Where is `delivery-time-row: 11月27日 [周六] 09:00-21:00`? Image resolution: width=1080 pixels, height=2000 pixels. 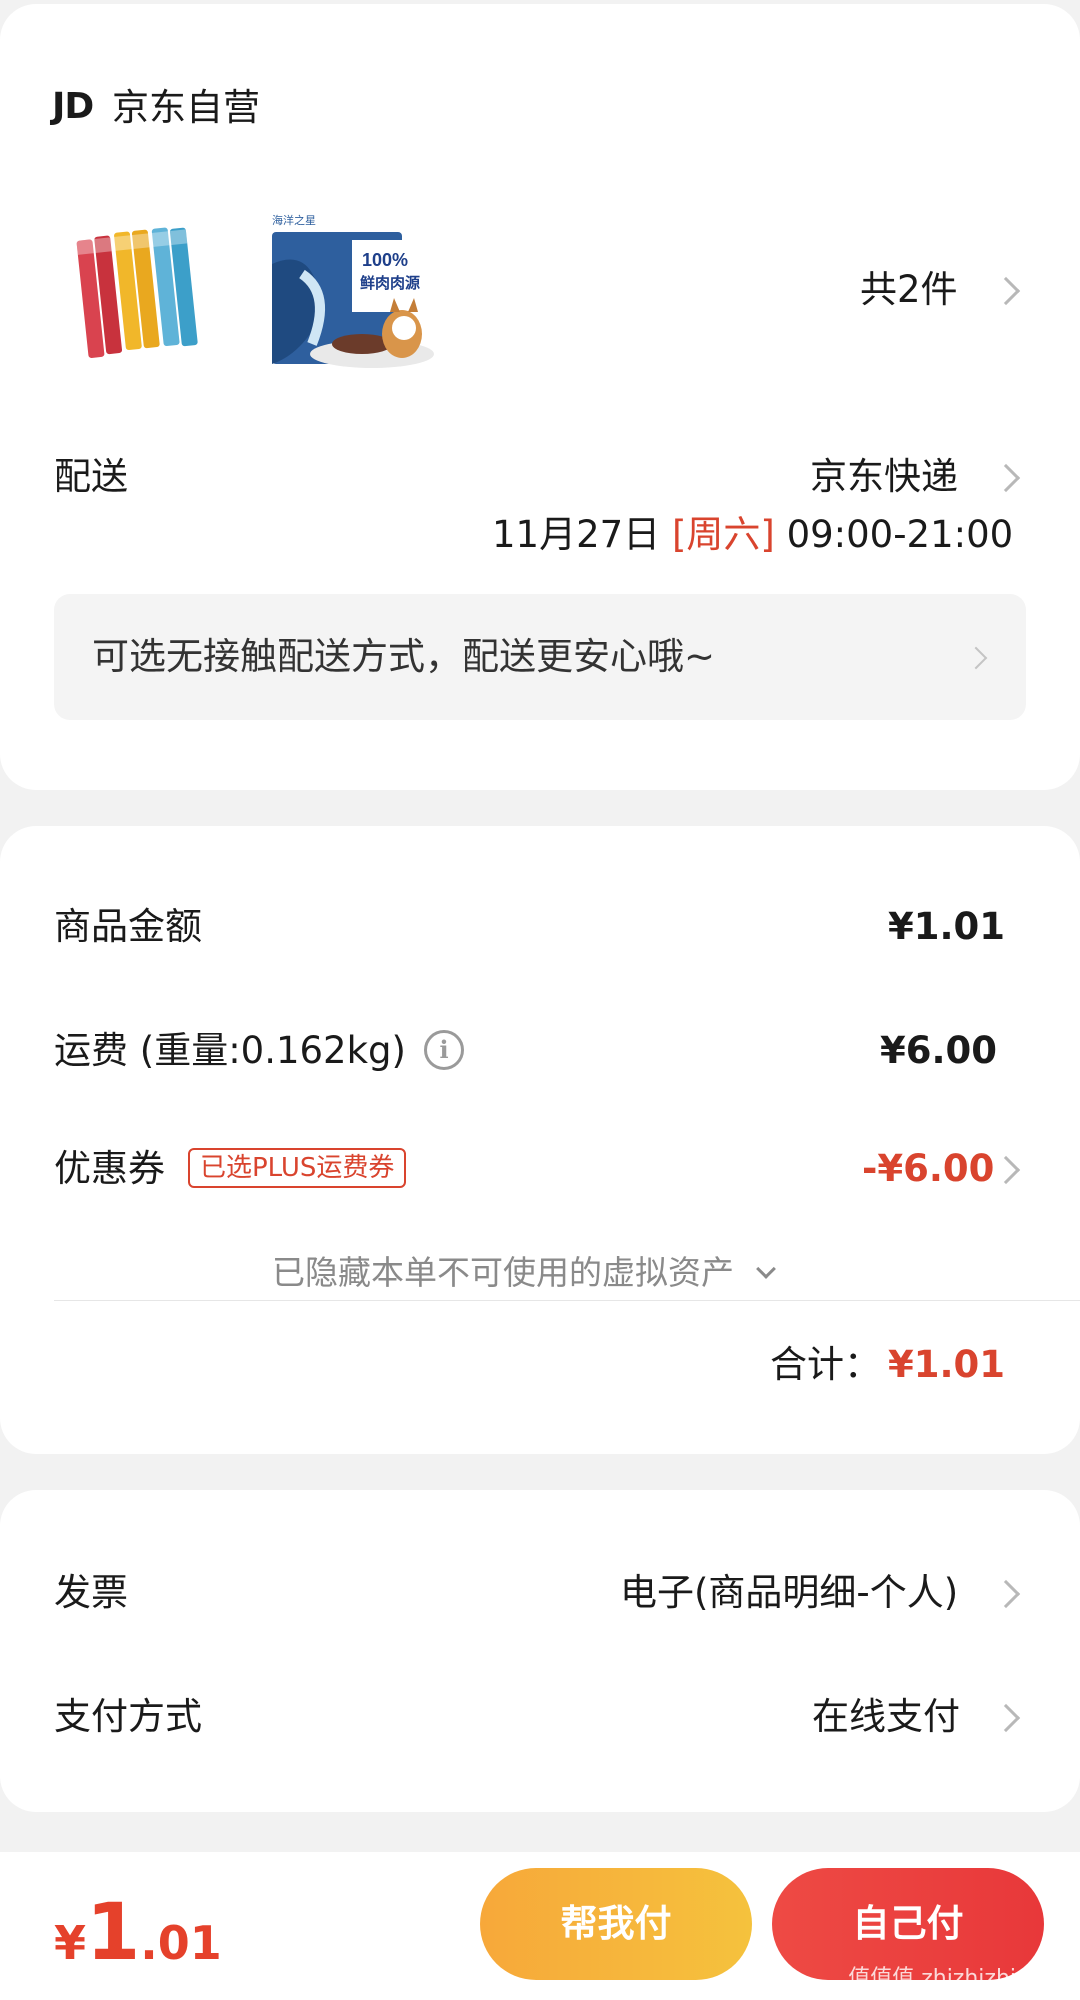 delivery-time-row: 11月27日 [周六] 09:00-21:00 is located at coordinates (752, 534).